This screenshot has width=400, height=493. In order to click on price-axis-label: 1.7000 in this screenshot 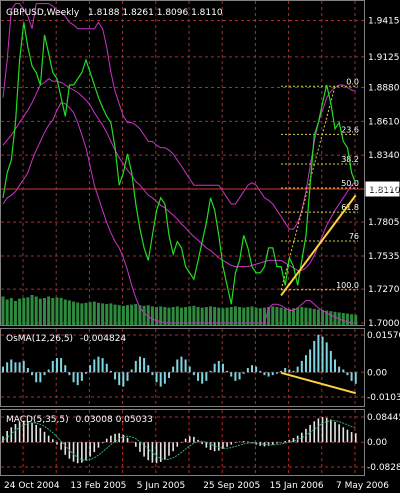, I will do `click(384, 324)`.